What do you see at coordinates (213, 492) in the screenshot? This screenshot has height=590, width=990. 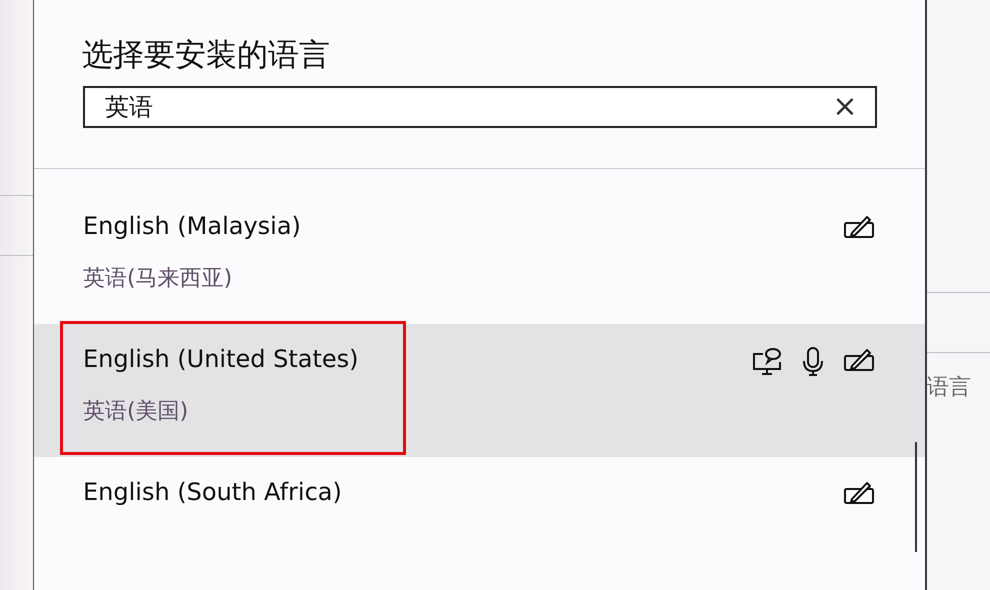 I see `language-name: English (South Africa)` at bounding box center [213, 492].